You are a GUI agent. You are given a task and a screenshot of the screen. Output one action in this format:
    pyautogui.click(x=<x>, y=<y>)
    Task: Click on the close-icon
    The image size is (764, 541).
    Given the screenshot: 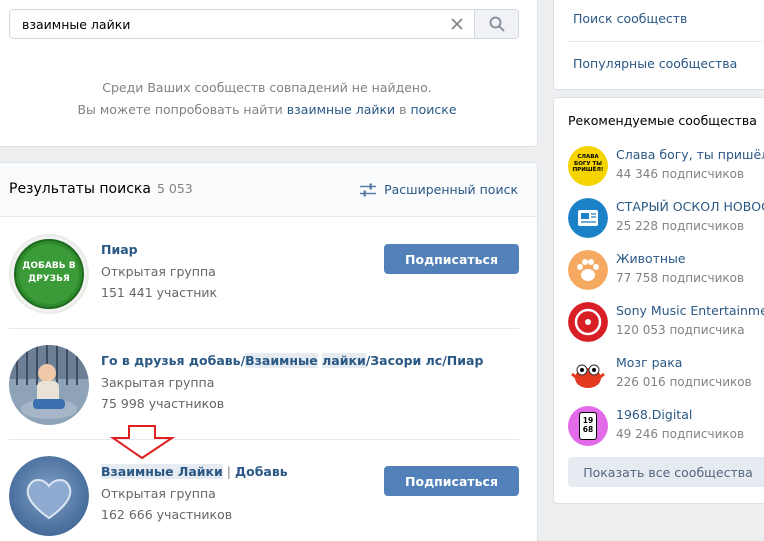 What is the action you would take?
    pyautogui.click(x=457, y=24)
    